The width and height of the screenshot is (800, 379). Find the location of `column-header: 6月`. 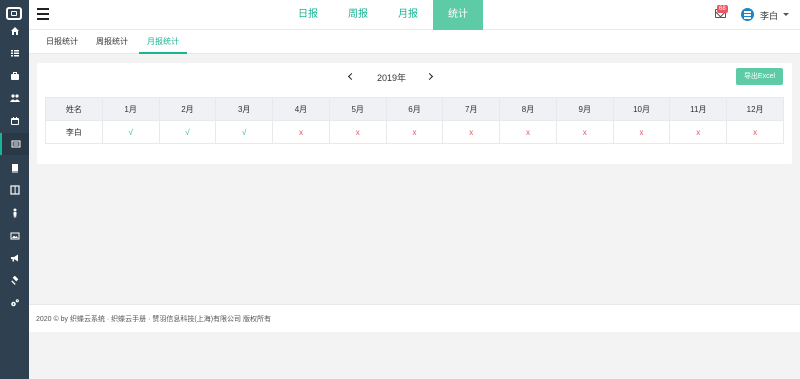

column-header: 6月 is located at coordinates (414, 109).